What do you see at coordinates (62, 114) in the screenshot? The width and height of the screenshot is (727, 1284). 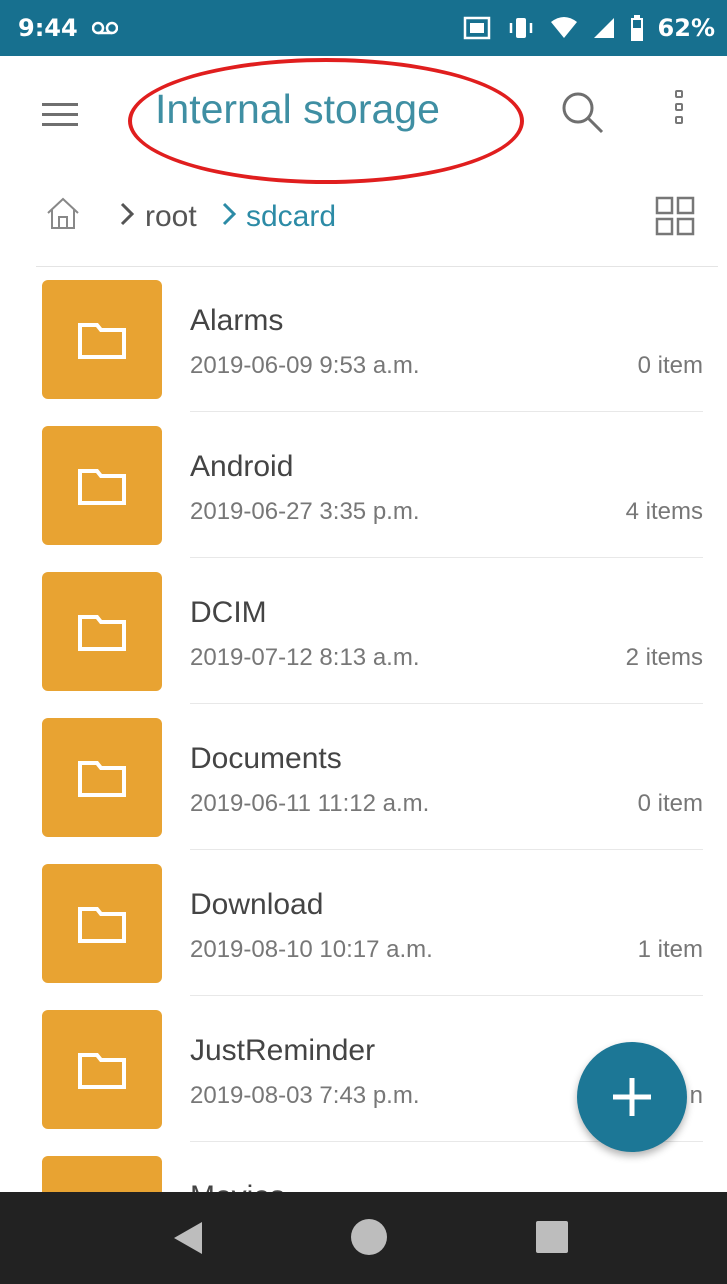 I see `menu-icon` at bounding box center [62, 114].